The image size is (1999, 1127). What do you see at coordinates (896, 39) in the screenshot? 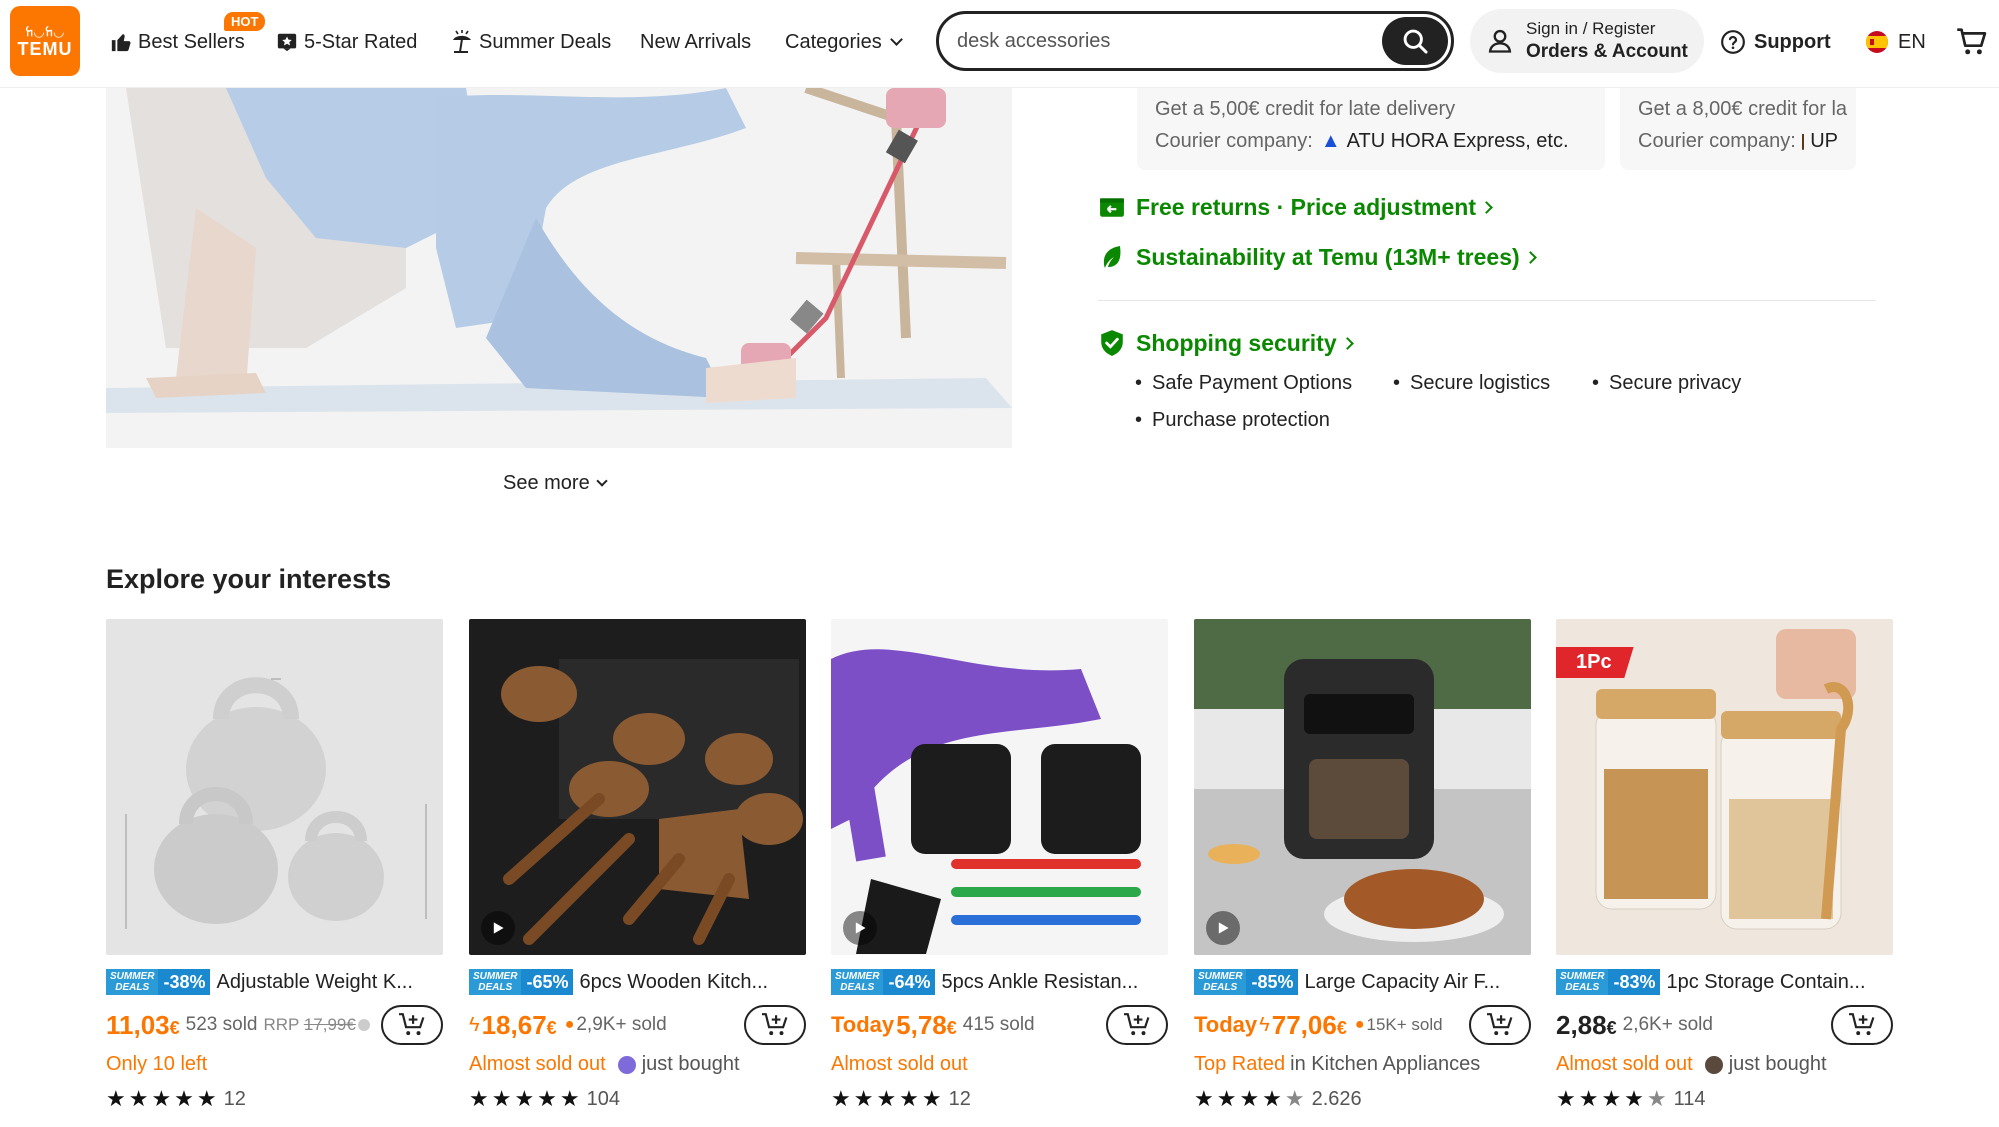
I see `chevron-down-icon` at bounding box center [896, 39].